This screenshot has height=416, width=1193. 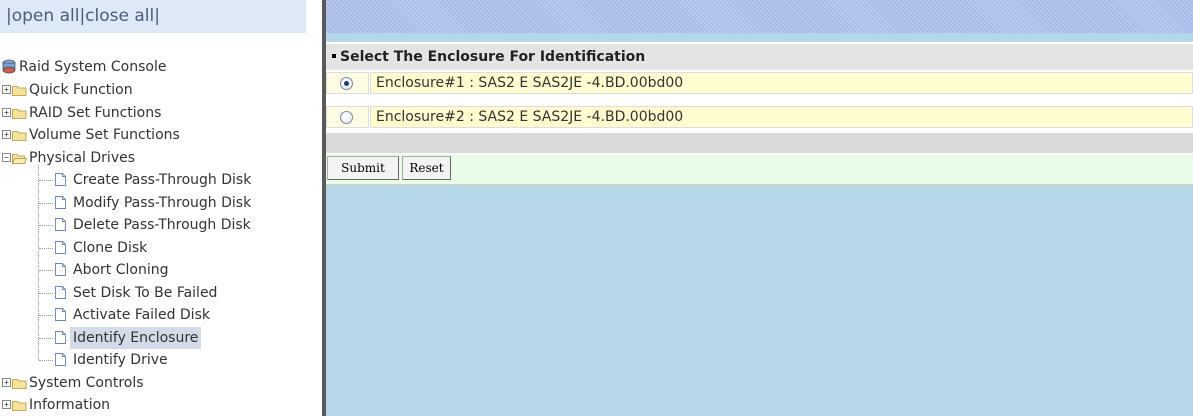 I want to click on tree-leaf: Create Pass-Through Disk, so click(x=146, y=180).